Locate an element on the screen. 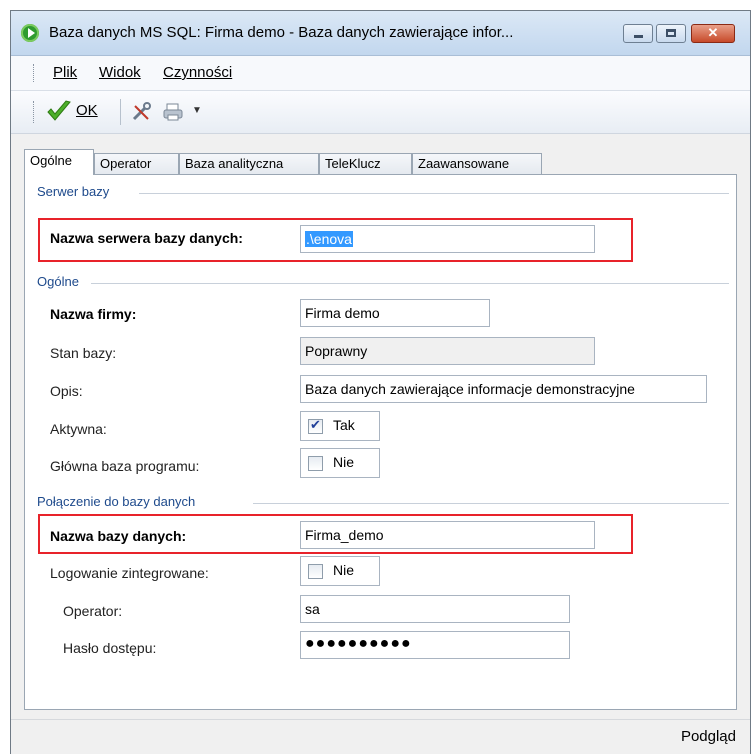 Image resolution: width=753 pixels, height=756 pixels. menu-widok: Widok is located at coordinates (120, 72).